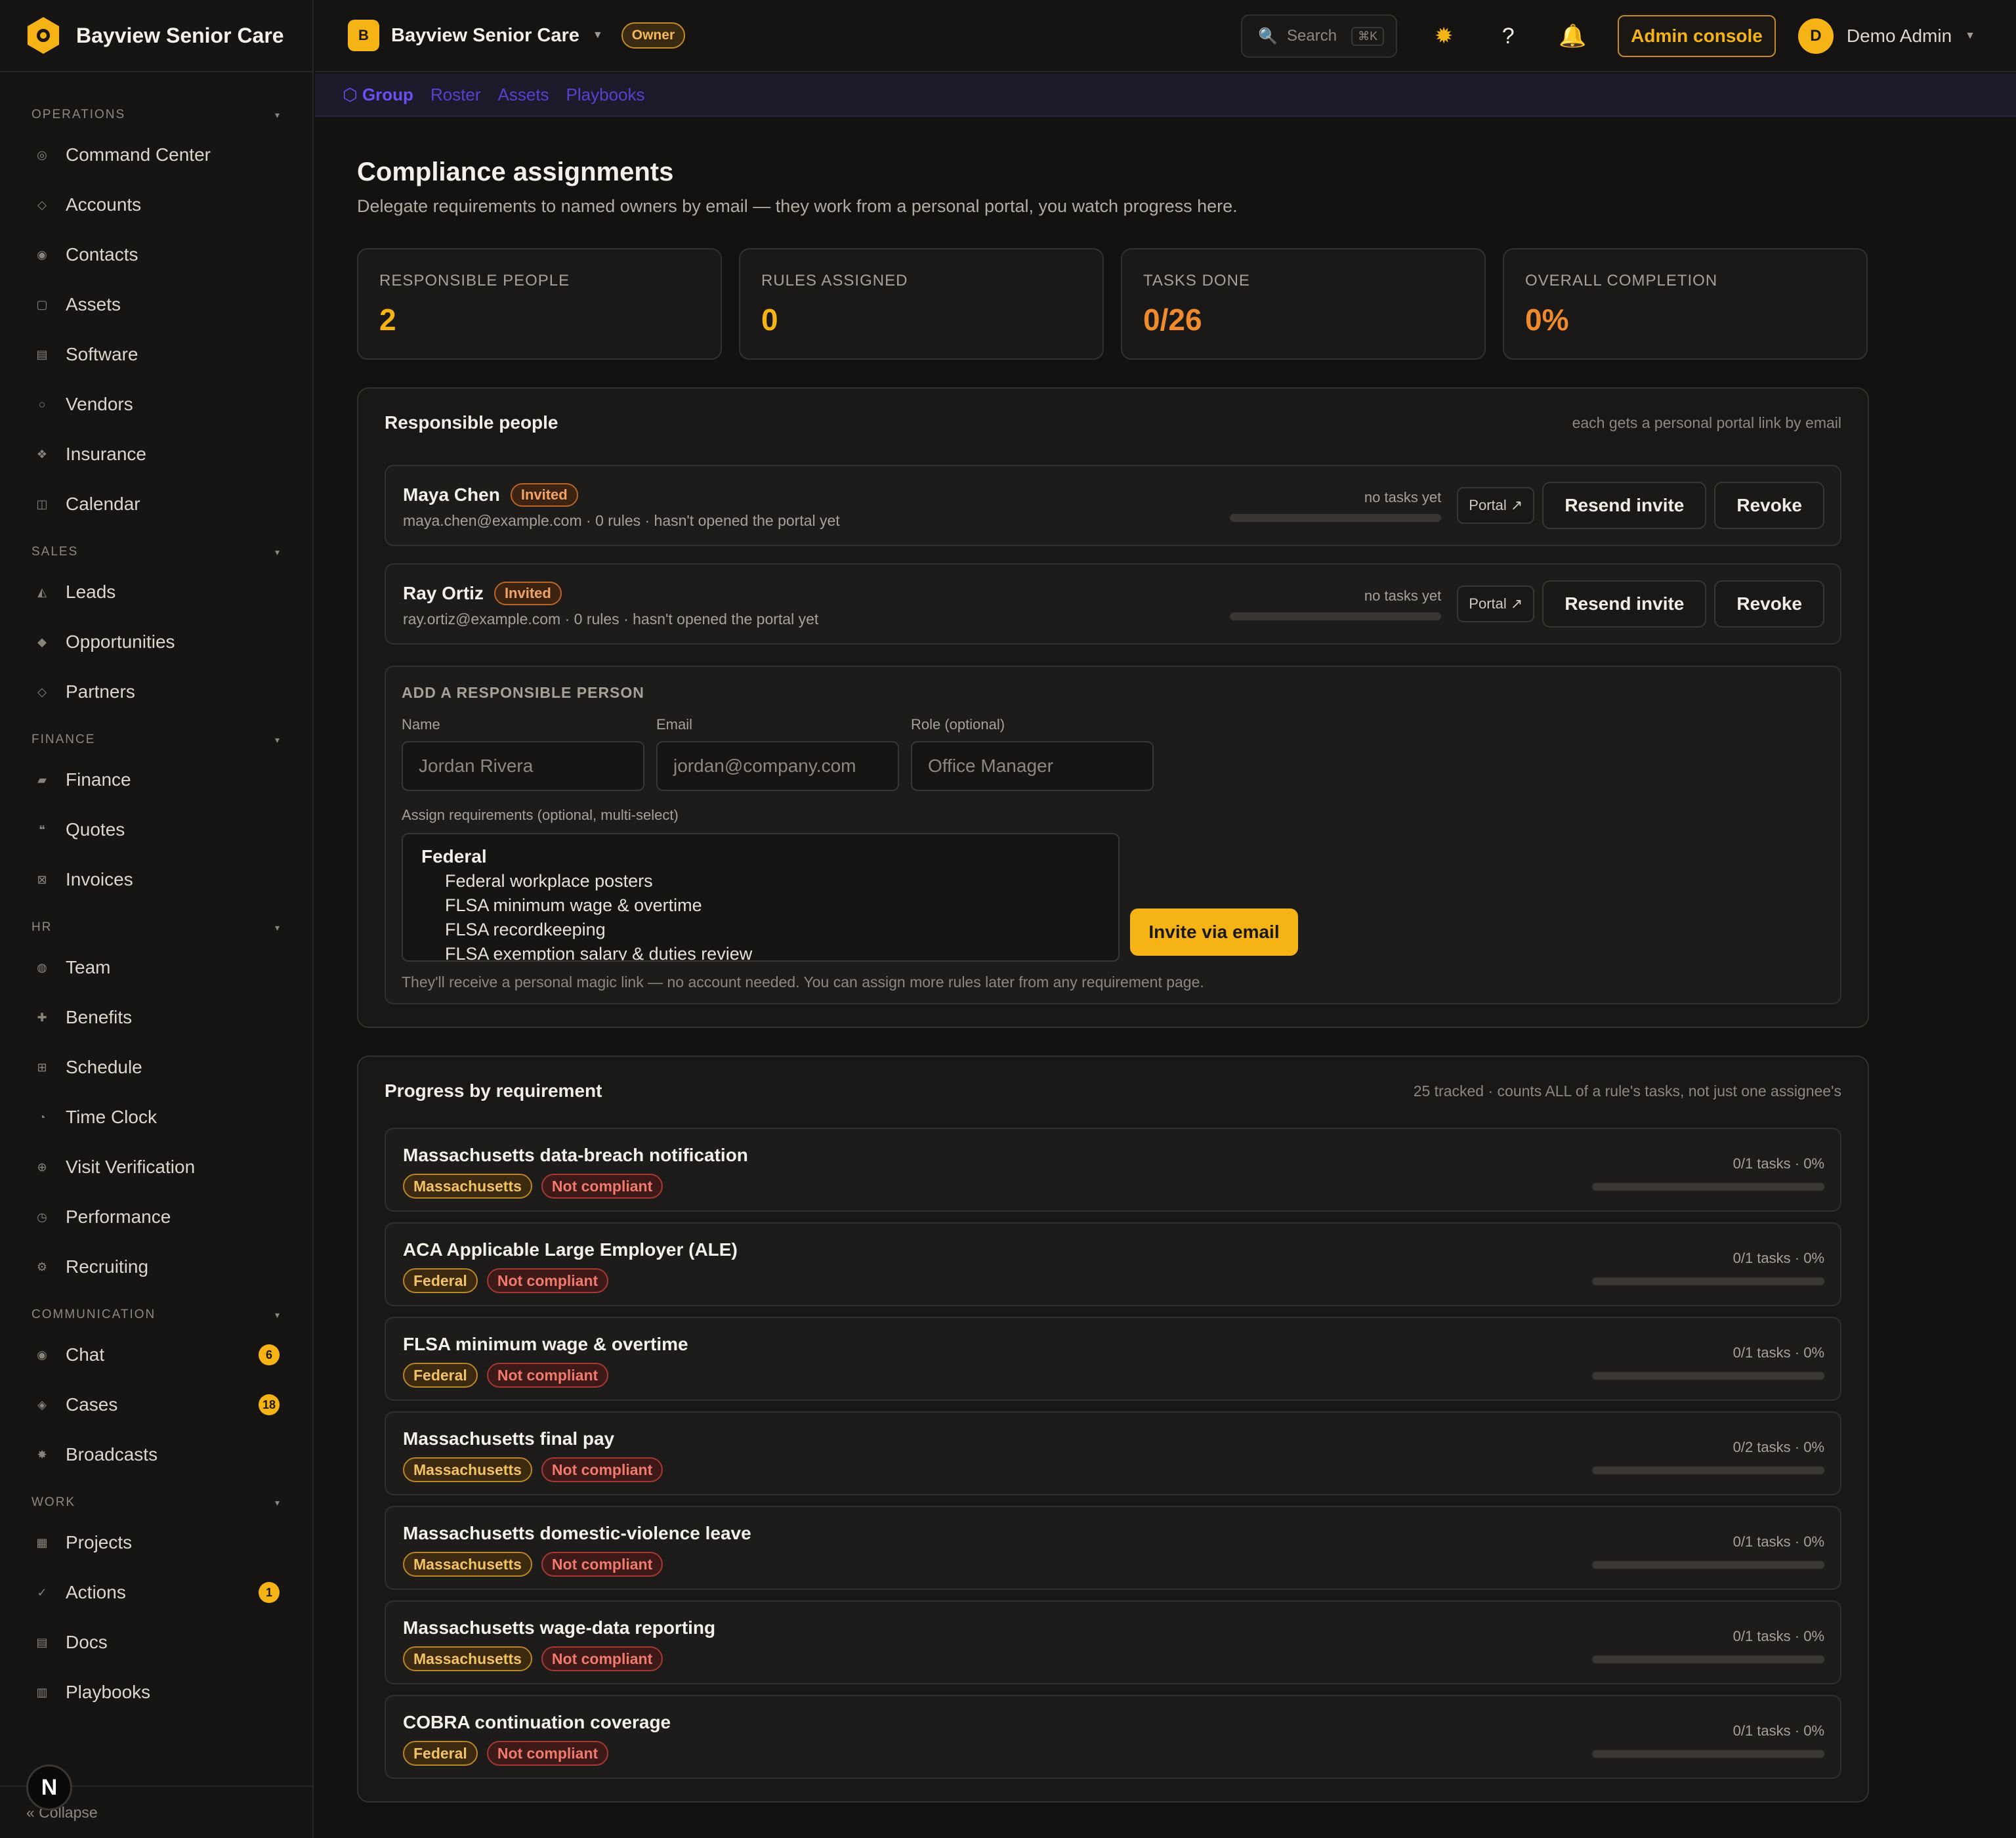 This screenshot has width=2016, height=1838. I want to click on sidebar-item-invoices: ⊠ Invoices, so click(156, 880).